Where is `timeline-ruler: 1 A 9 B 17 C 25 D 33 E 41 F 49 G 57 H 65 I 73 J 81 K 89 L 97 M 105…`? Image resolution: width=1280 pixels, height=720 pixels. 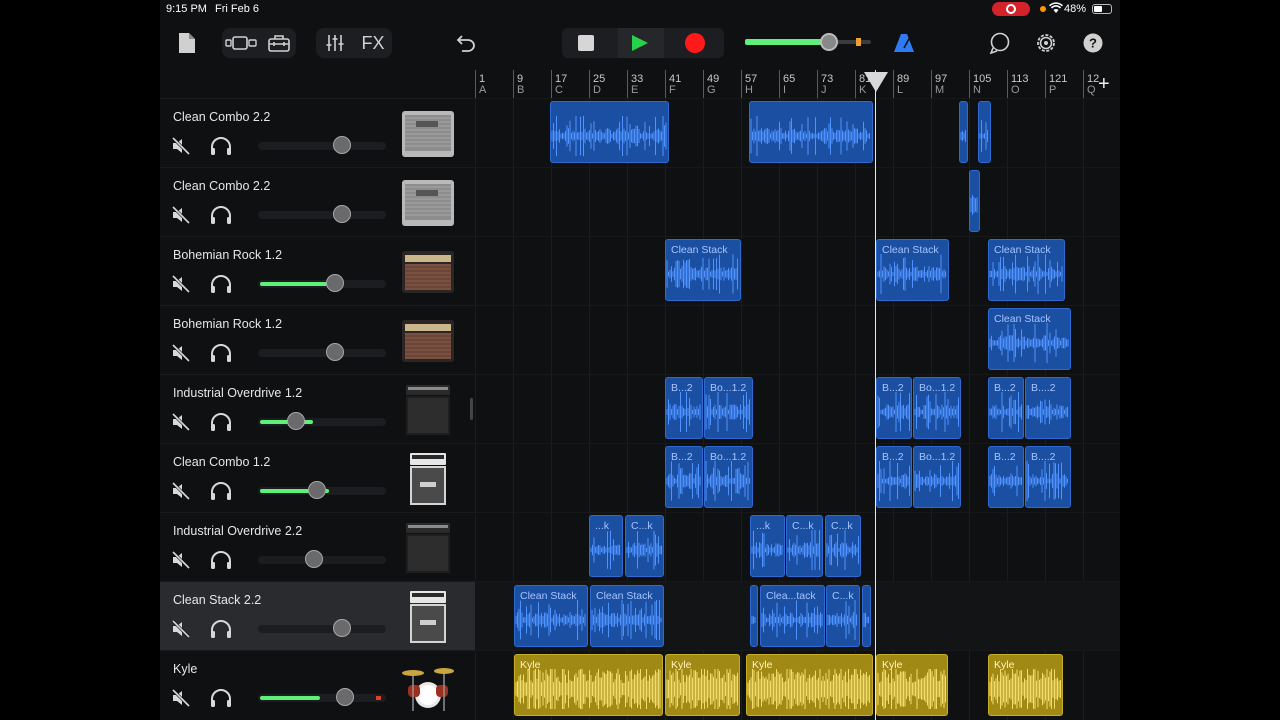 timeline-ruler: 1 A 9 B 17 C 25 D 33 E 41 F 49 G 57 H 65 I 73 J 81 K 89 L 97 M 105… is located at coordinates (797, 84).